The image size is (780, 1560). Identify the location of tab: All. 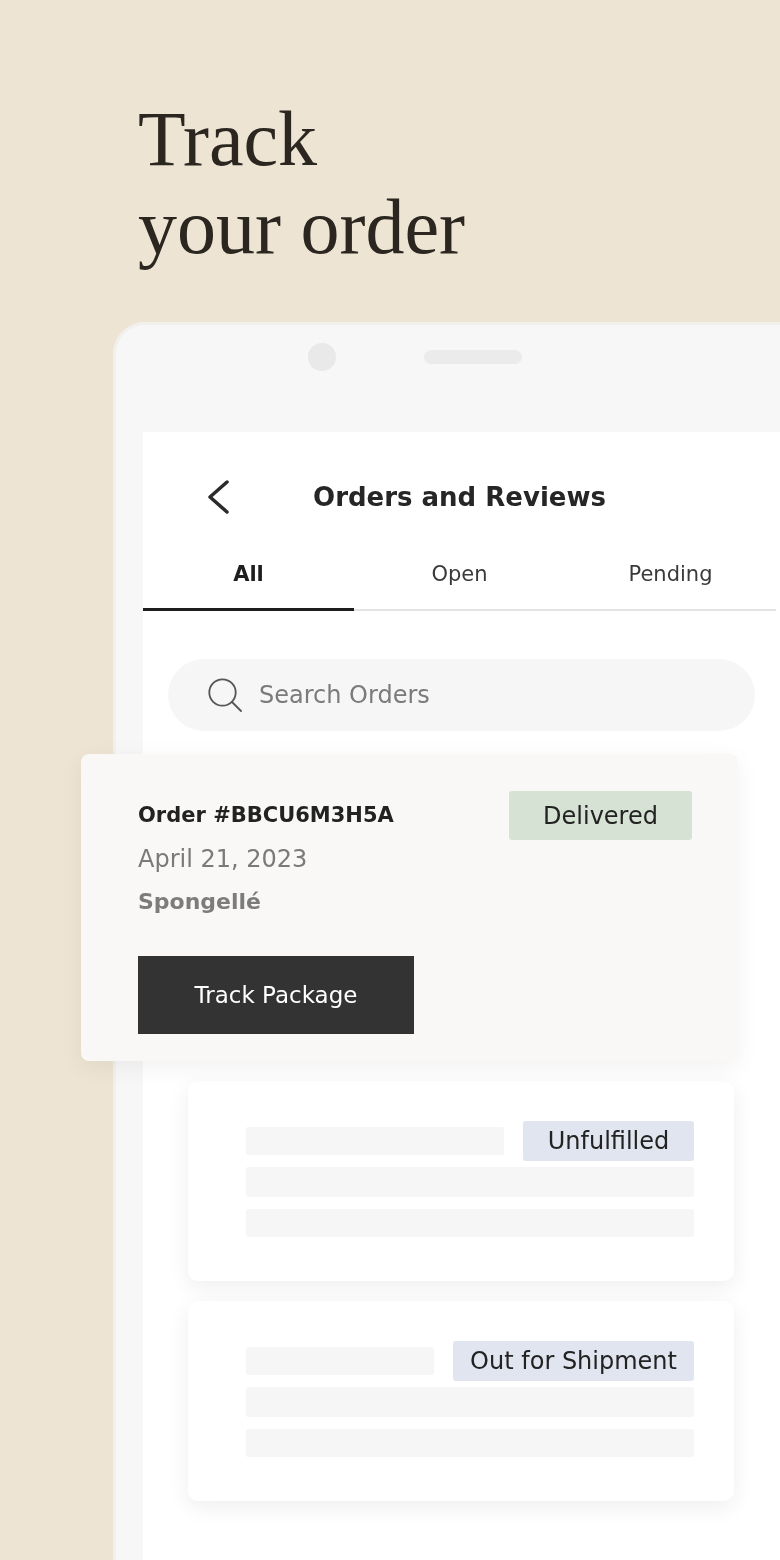
(248, 566).